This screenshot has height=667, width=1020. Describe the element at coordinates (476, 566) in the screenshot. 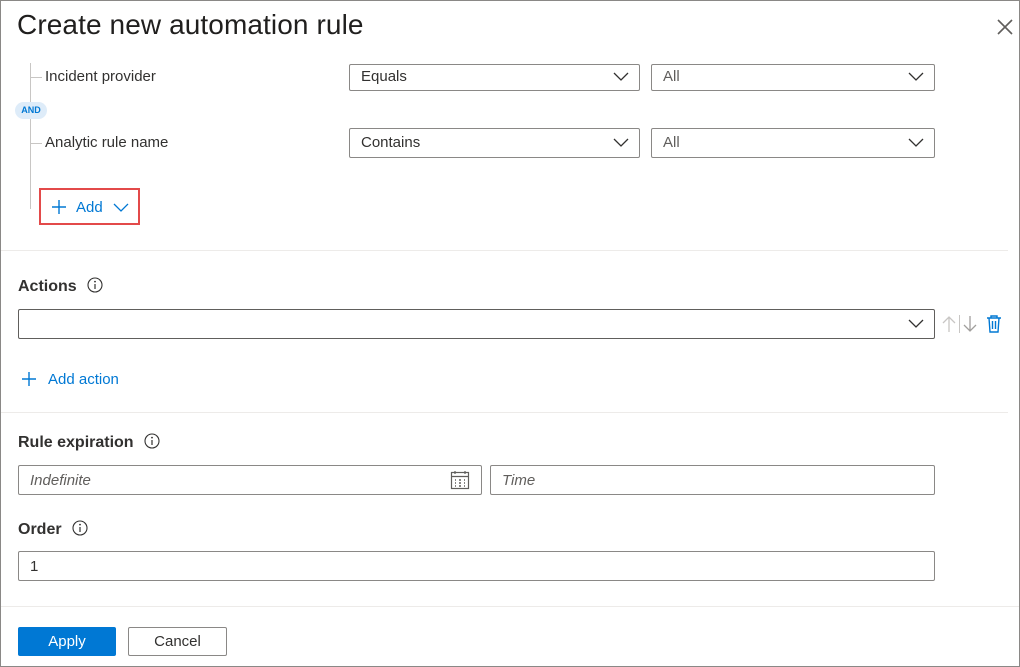

I see `order-input: 1` at that location.